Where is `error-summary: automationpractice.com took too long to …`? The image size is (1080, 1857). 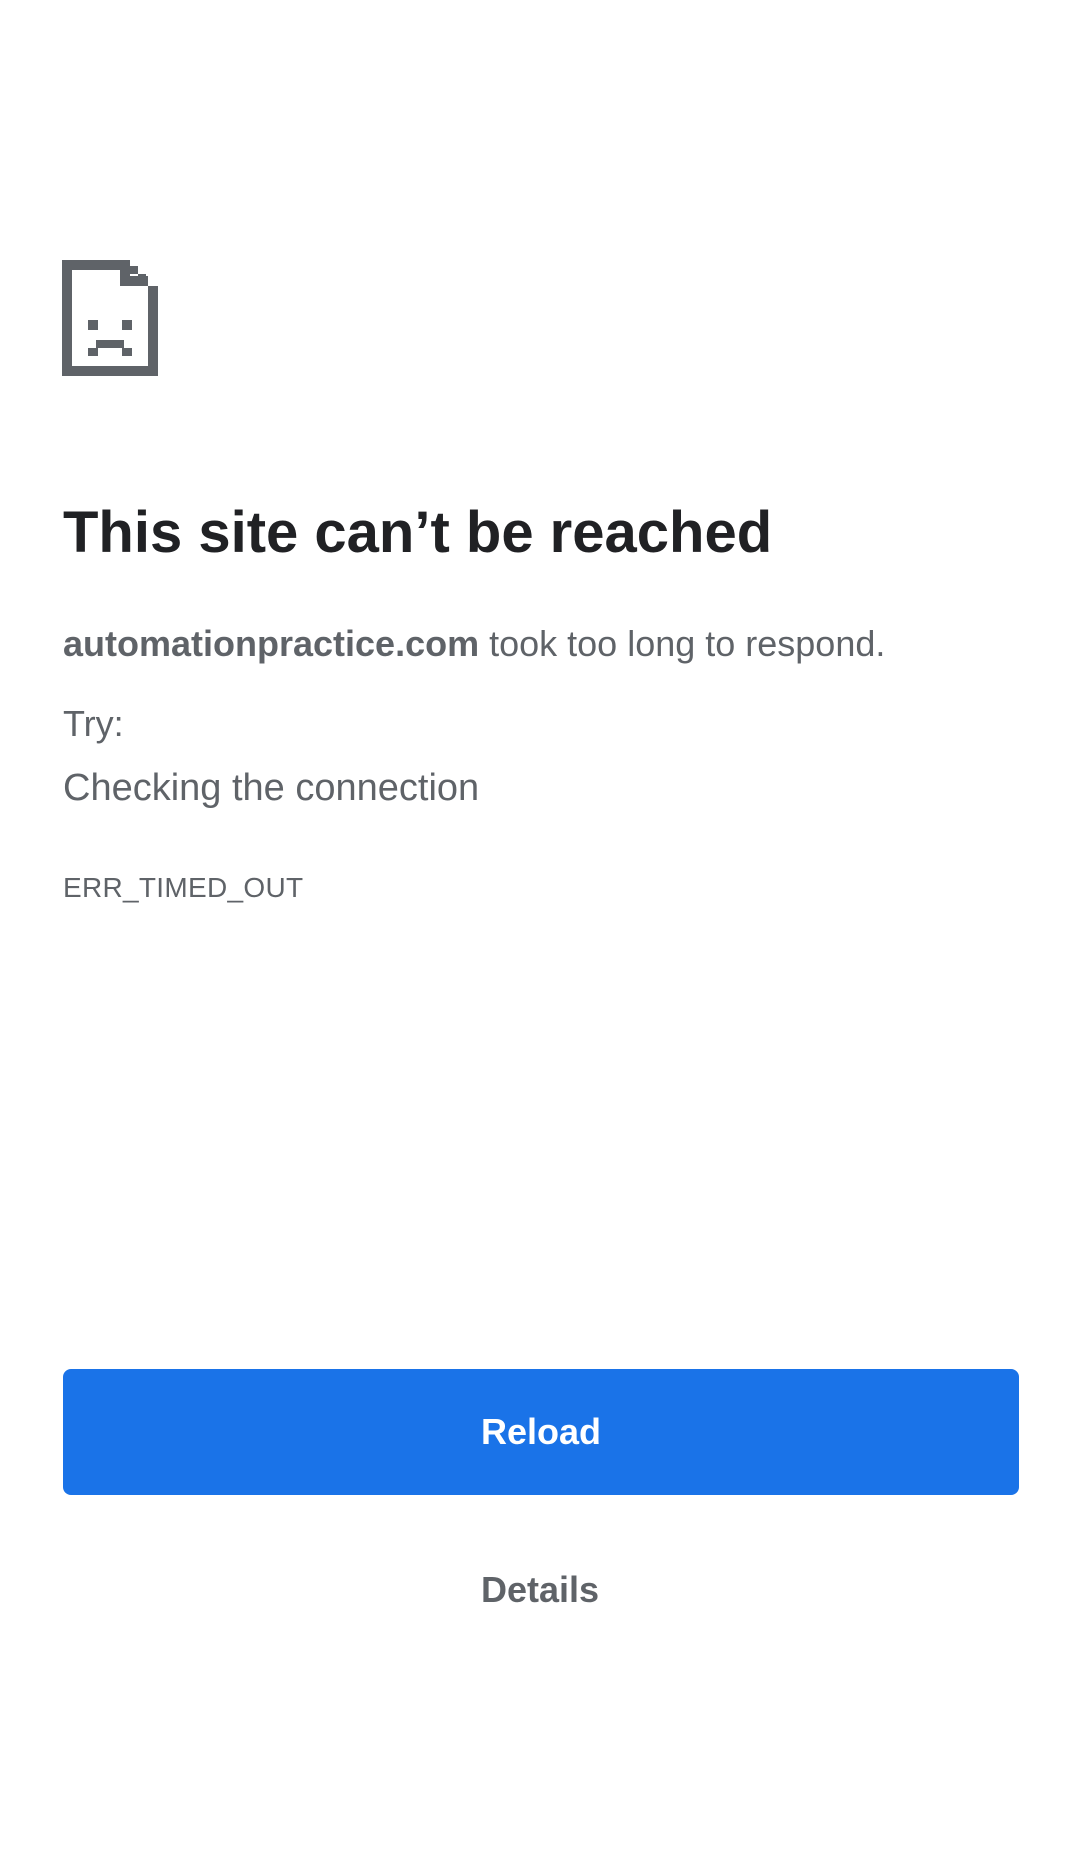 error-summary: automationpractice.com took too long to … is located at coordinates (543, 644).